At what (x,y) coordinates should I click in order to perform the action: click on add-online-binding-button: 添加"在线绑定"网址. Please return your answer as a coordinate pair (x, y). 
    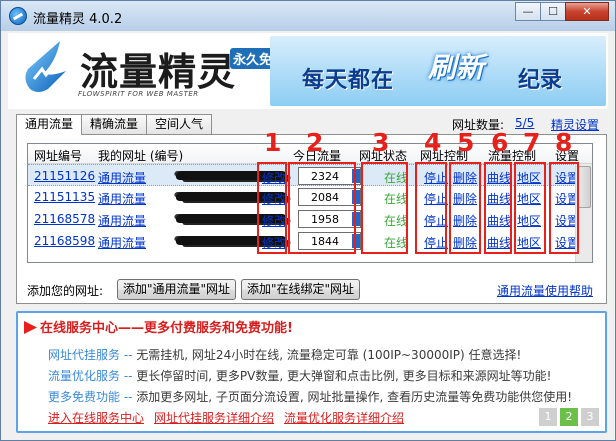
    Looking at the image, I should click on (301, 289).